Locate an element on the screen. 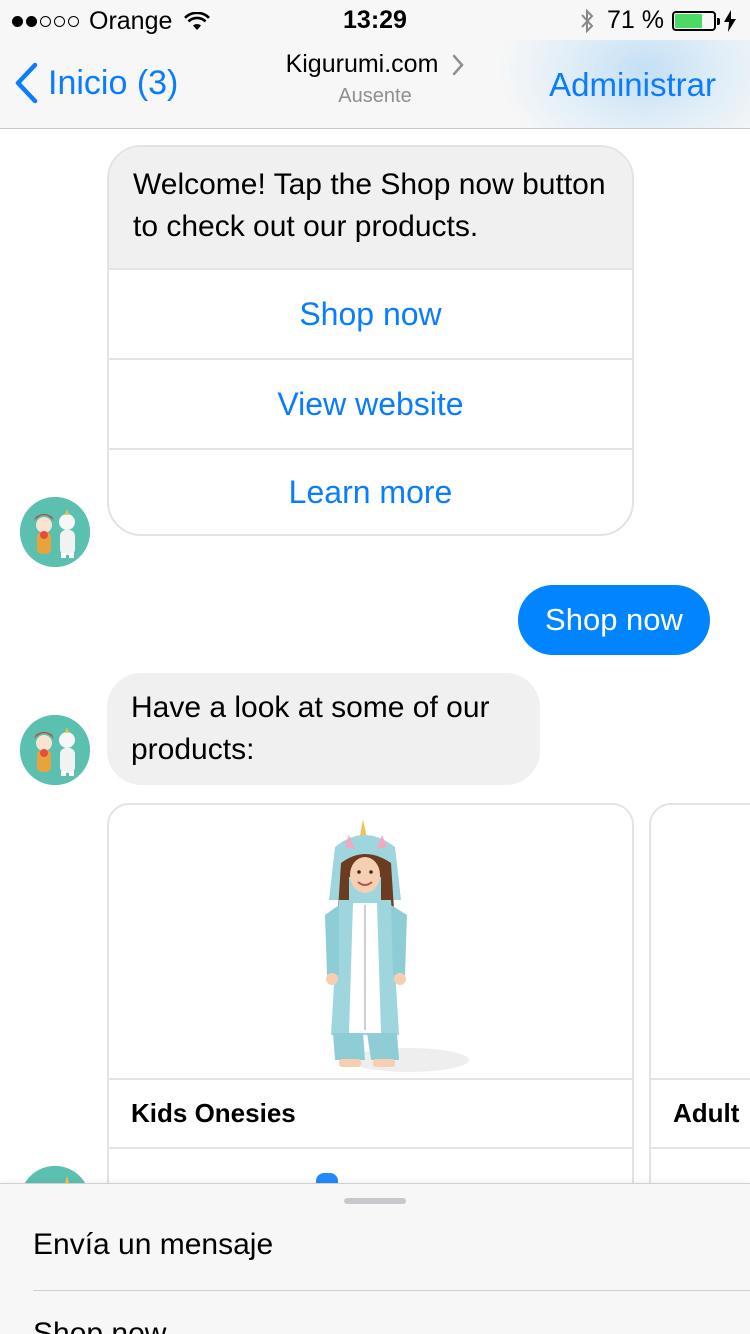 The width and height of the screenshot is (750, 1334). charging-icon is located at coordinates (730, 20).